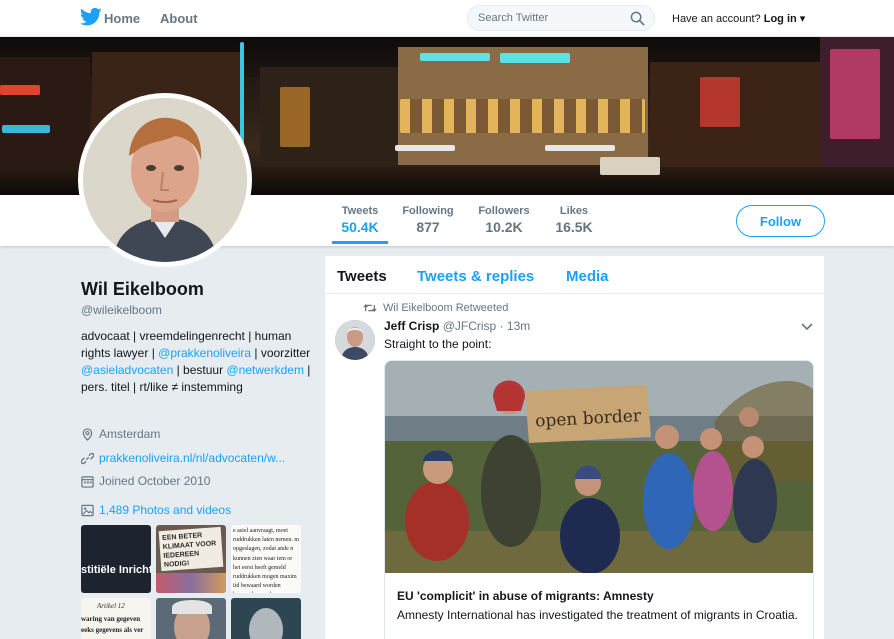  Describe the element at coordinates (518, 326) in the screenshot. I see `tweet-timestamp: 13m` at that location.